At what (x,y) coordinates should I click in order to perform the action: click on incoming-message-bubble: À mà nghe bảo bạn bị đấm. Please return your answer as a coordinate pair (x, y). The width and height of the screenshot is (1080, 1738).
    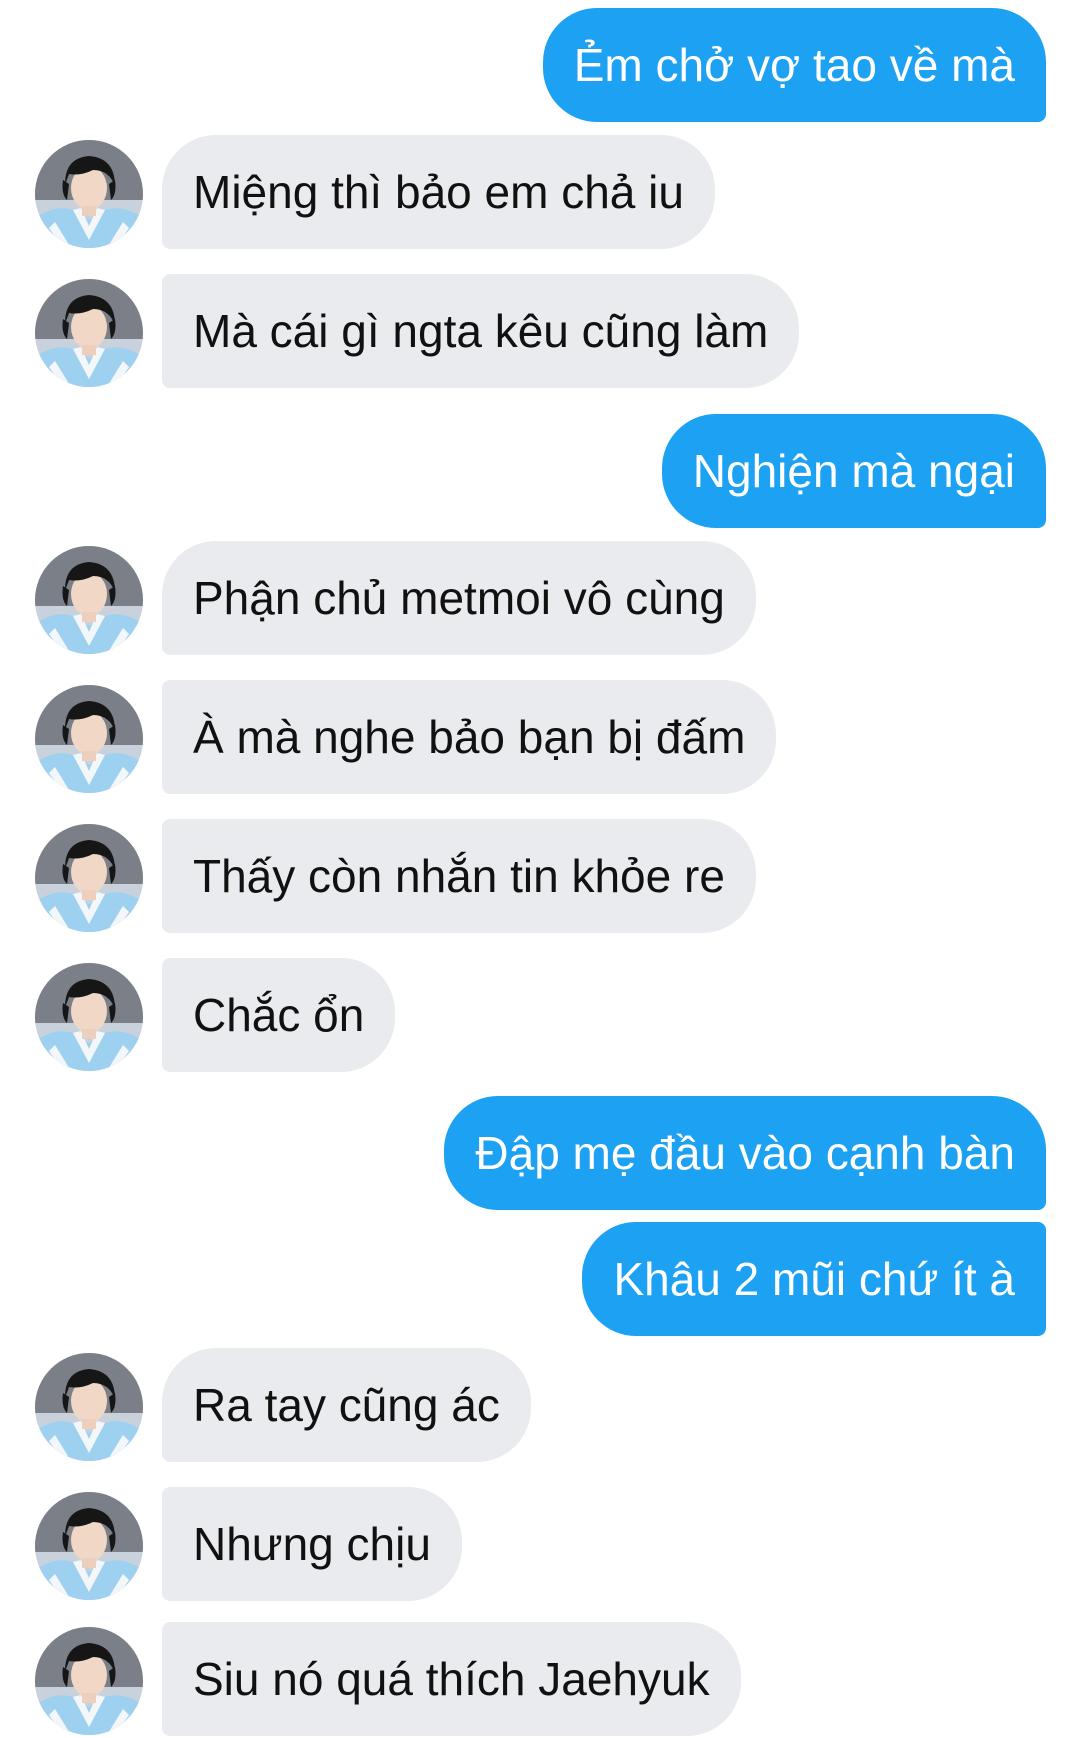
    Looking at the image, I should click on (469, 737).